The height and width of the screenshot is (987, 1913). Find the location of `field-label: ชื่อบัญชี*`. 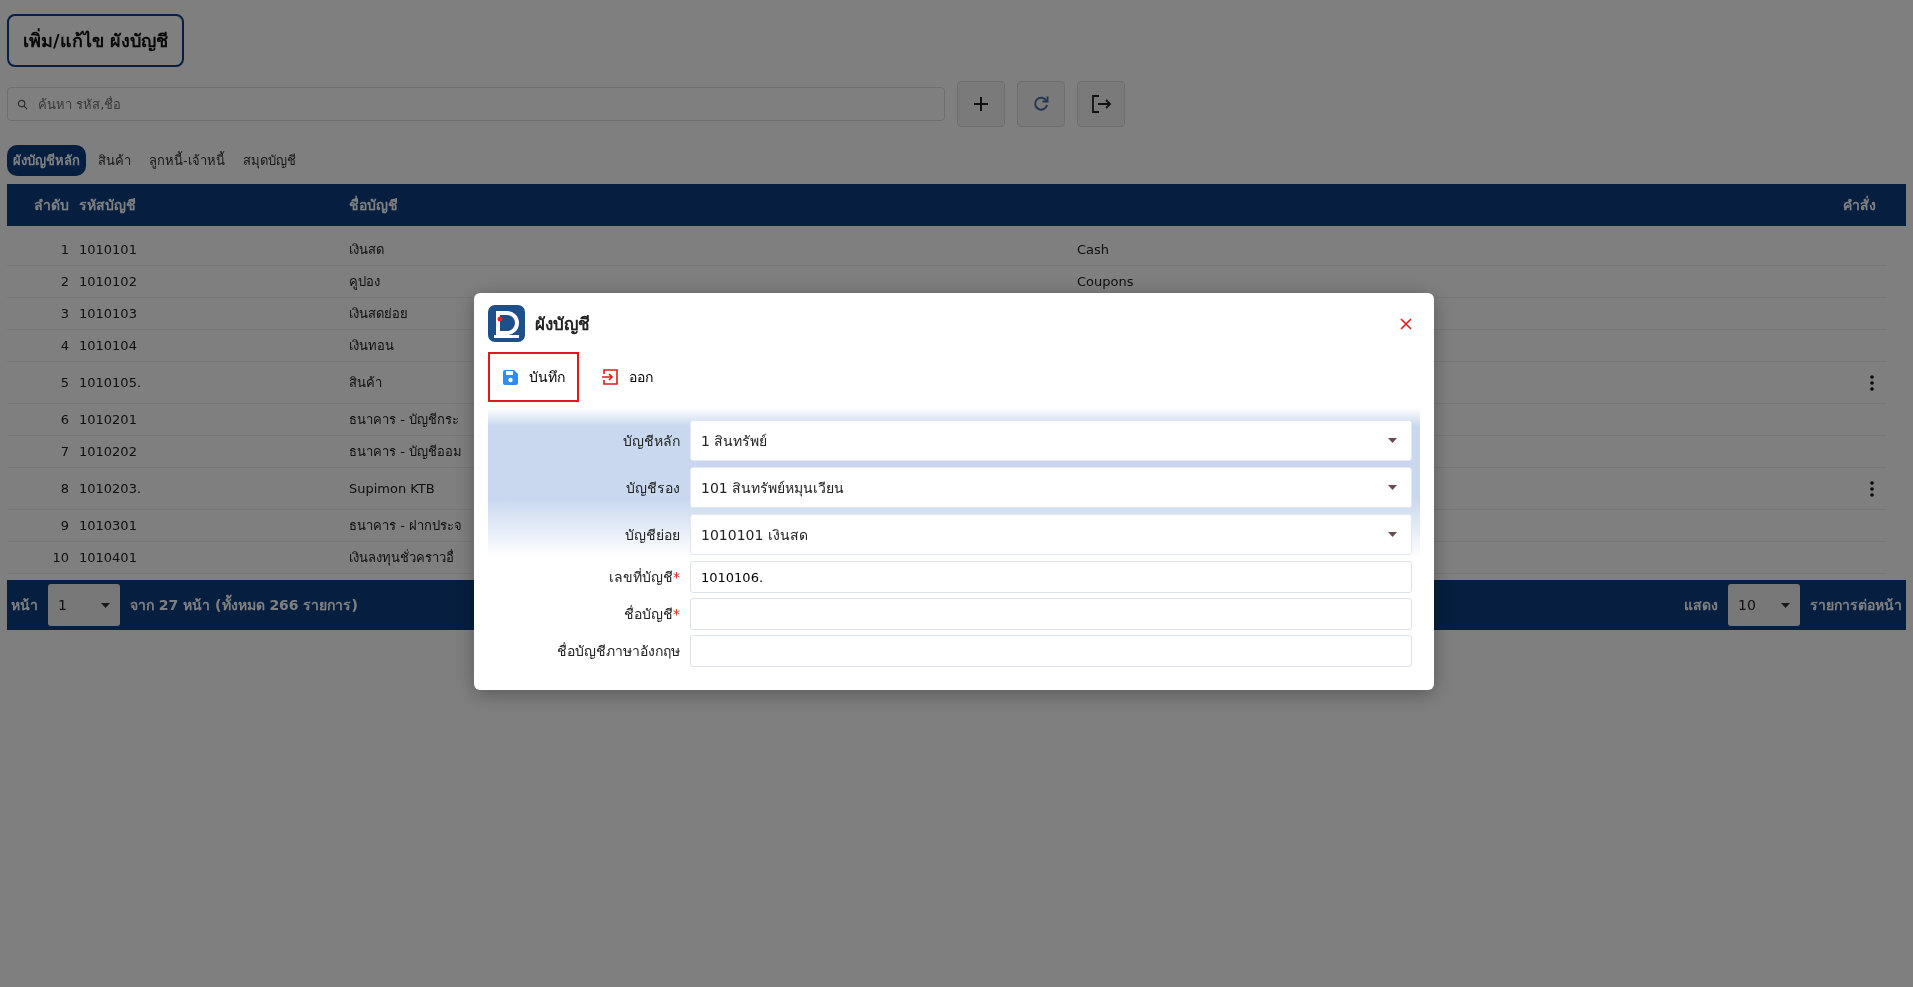

field-label: ชื่อบัญชี* is located at coordinates (651, 614).